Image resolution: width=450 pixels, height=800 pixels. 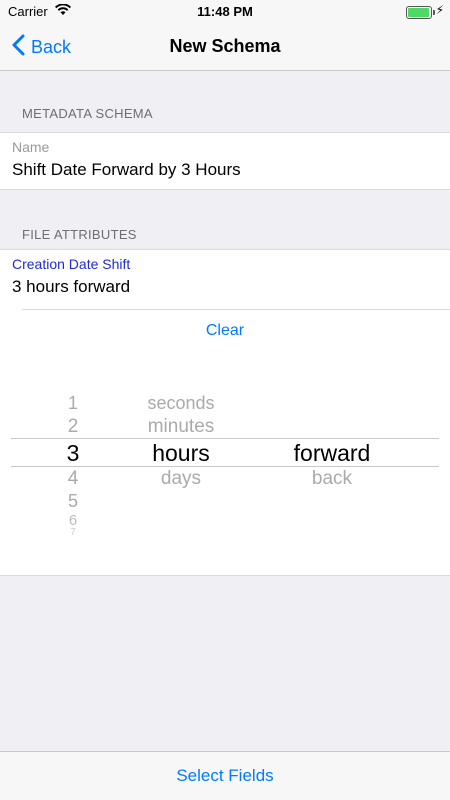 I want to click on navigation-bar: Back New Schema, so click(x=225, y=46).